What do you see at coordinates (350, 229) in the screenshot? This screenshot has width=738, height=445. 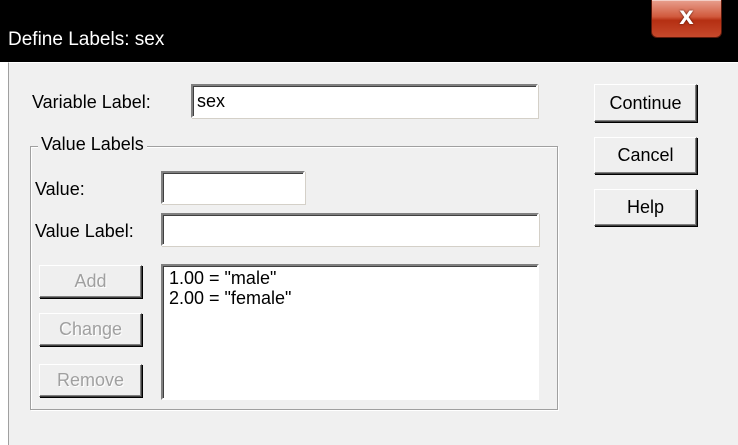 I see `value-label-input` at bounding box center [350, 229].